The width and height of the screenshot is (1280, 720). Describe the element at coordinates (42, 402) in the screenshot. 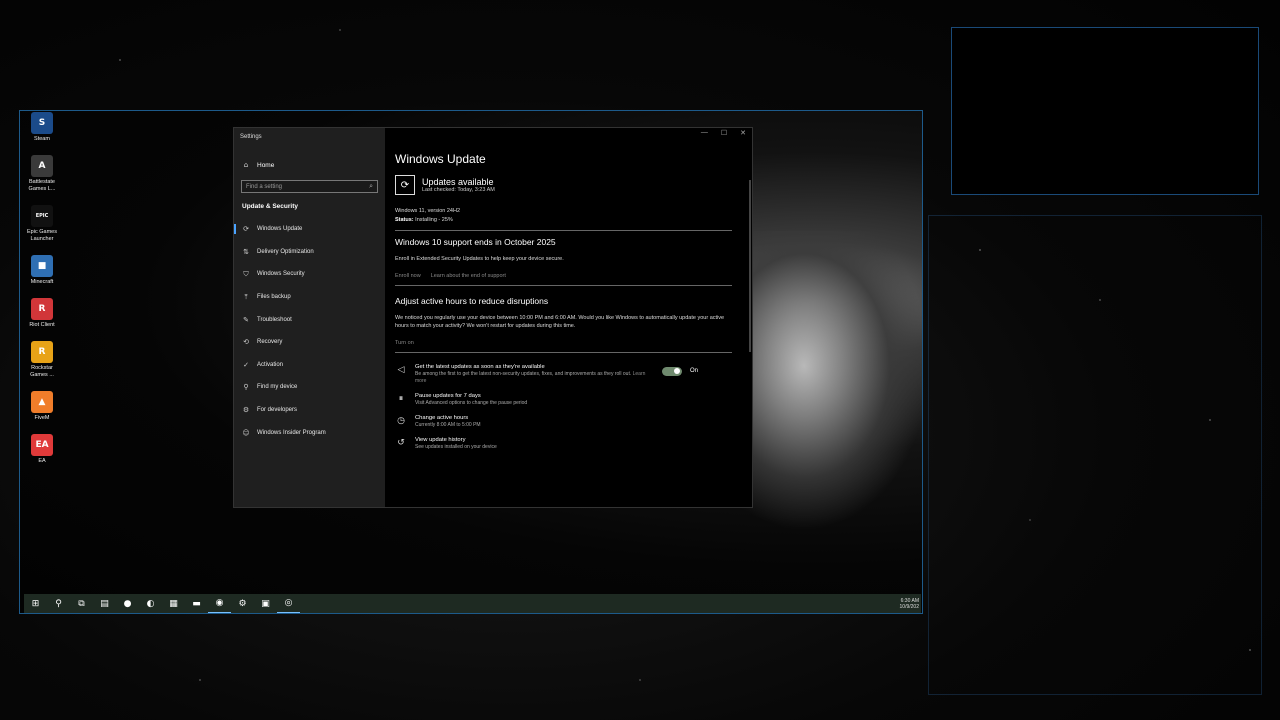

I see `fivem-icon: ▲` at that location.